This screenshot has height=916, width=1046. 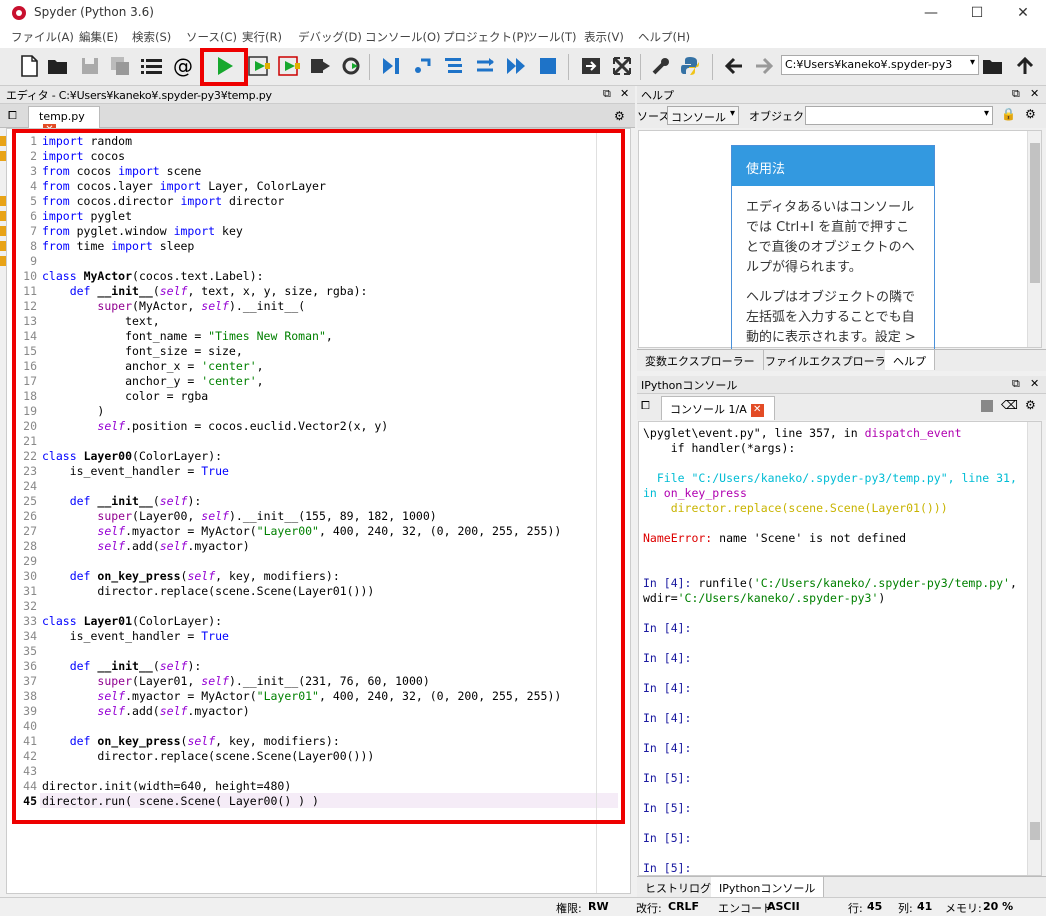 I want to click on menu-view: 表示(V), so click(x=604, y=37).